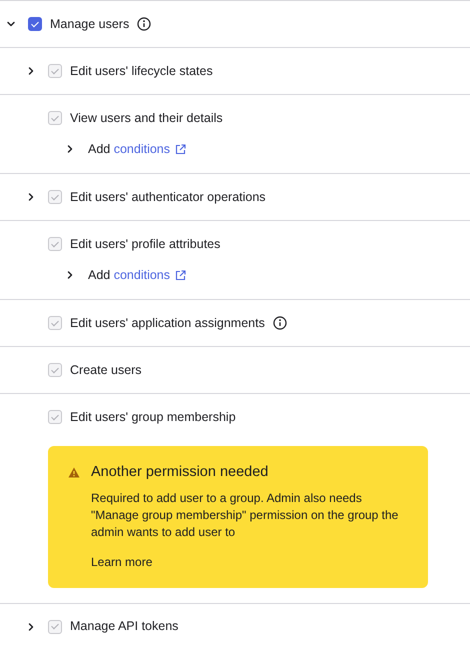 The height and width of the screenshot is (647, 470). I want to click on permission-label: Manage API tokens, so click(124, 627).